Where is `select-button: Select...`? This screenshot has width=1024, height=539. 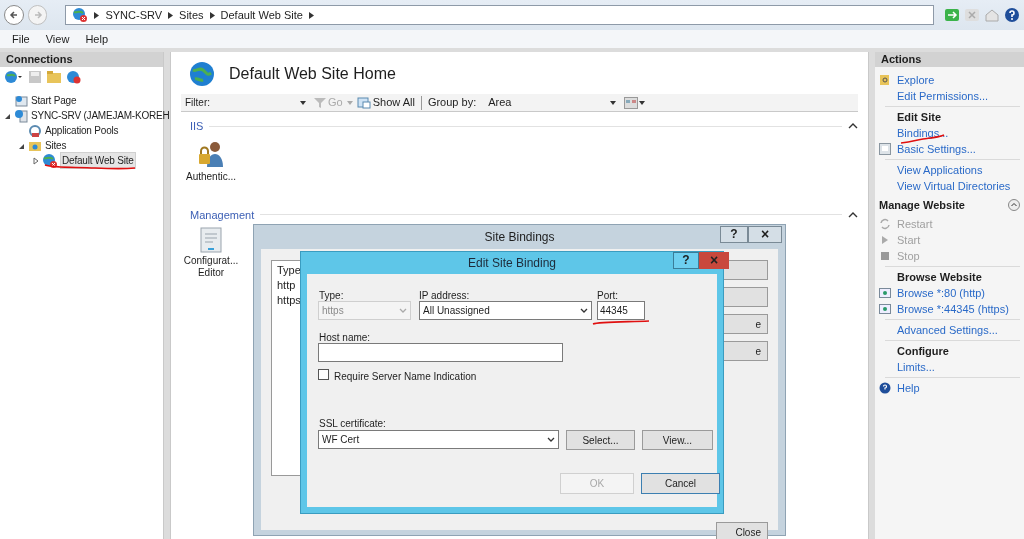 select-button: Select... is located at coordinates (600, 440).